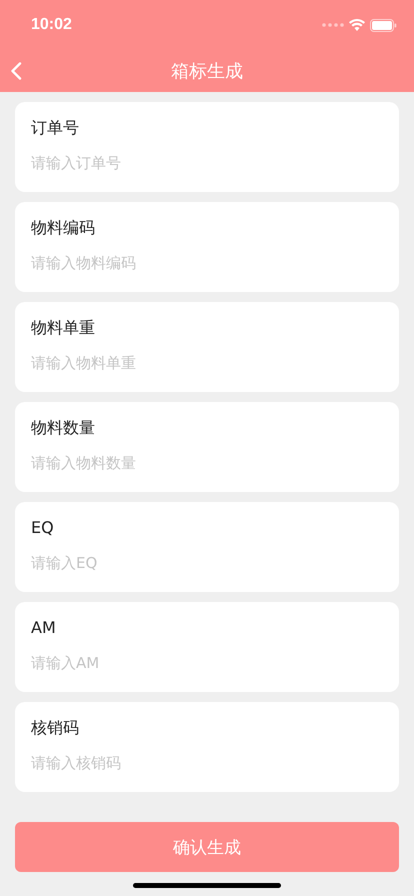 The width and height of the screenshot is (414, 896). I want to click on input-field: 请输入订单号, so click(181, 163).